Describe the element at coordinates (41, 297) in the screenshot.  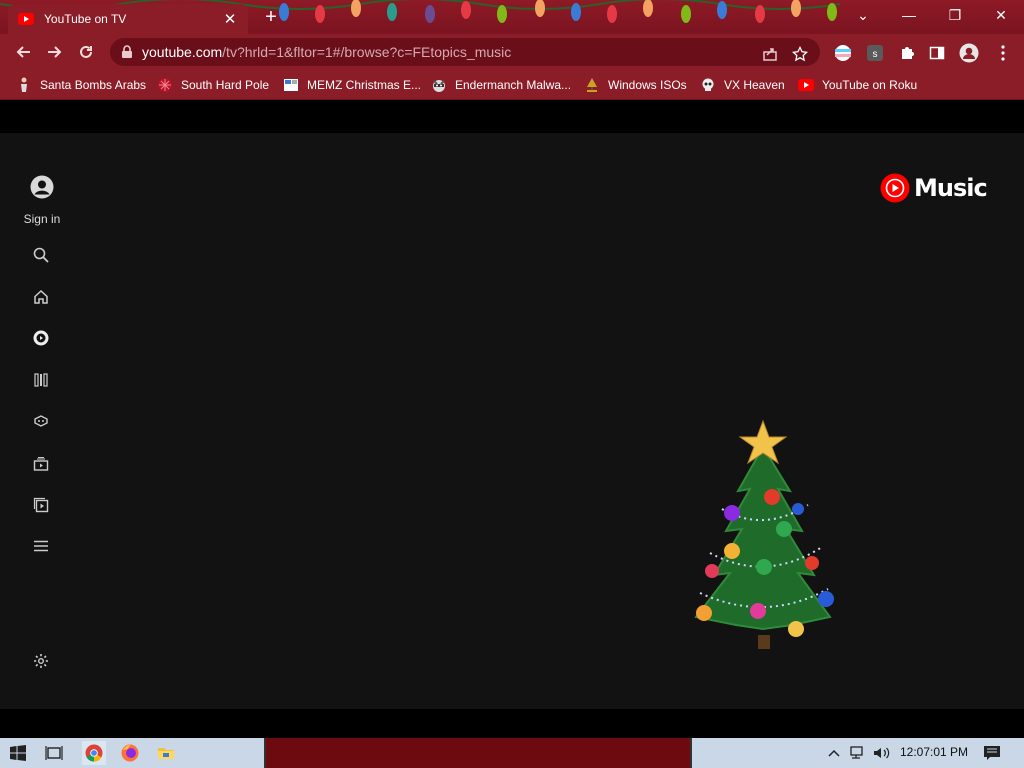
I see `home-icon` at that location.